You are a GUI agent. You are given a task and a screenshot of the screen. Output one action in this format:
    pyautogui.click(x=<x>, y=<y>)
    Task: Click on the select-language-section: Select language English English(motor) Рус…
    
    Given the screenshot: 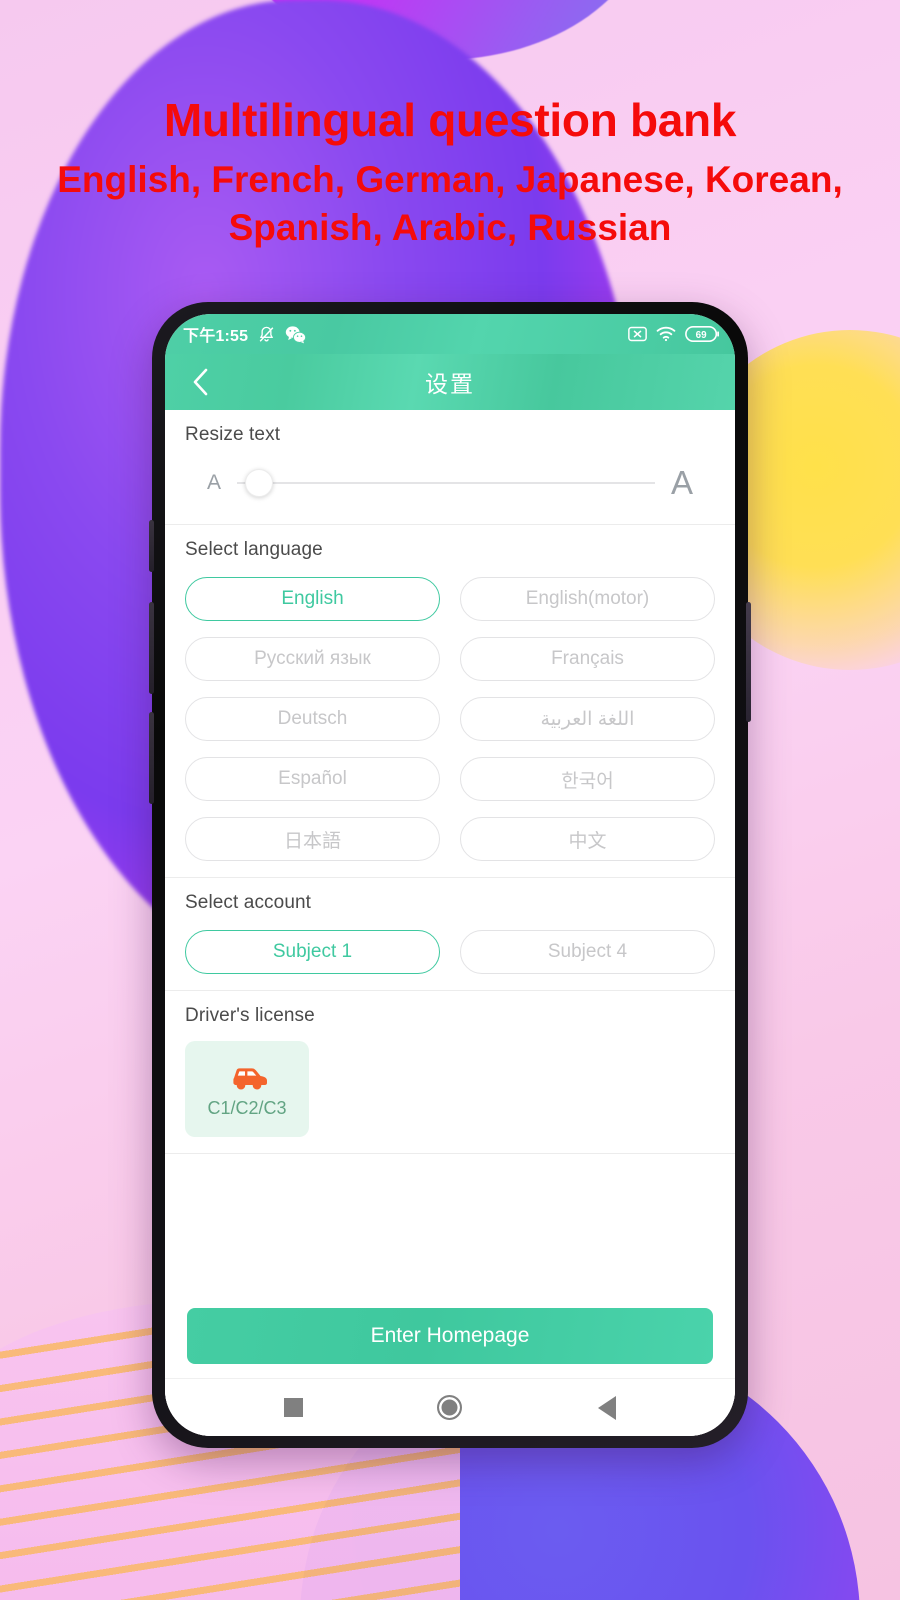 What is the action you would take?
    pyautogui.click(x=450, y=701)
    